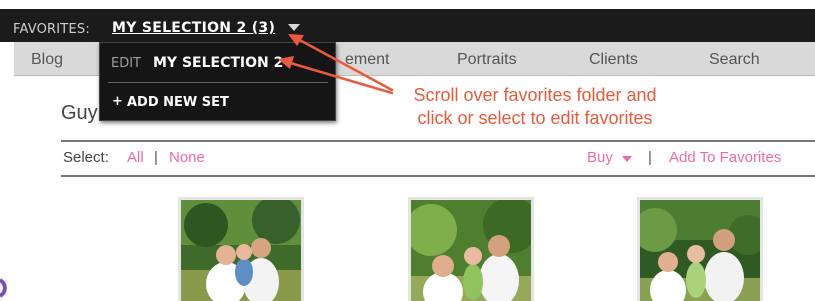 The image size is (815, 301). What do you see at coordinates (734, 60) in the screenshot?
I see `nav-item-search: Search` at bounding box center [734, 60].